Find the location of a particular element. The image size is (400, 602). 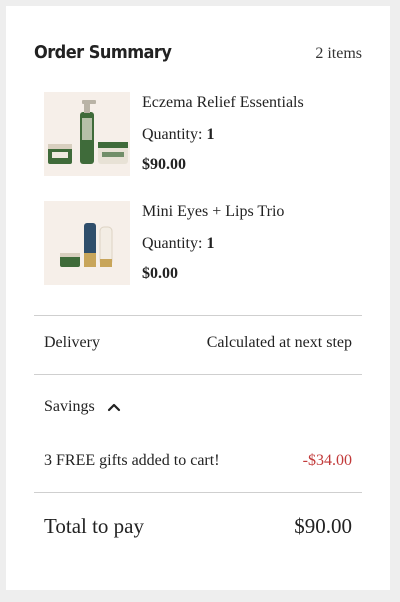

cart-item: Mini Eyes + Lips Trio Quantity: 1 $0.00 is located at coordinates (203, 243).